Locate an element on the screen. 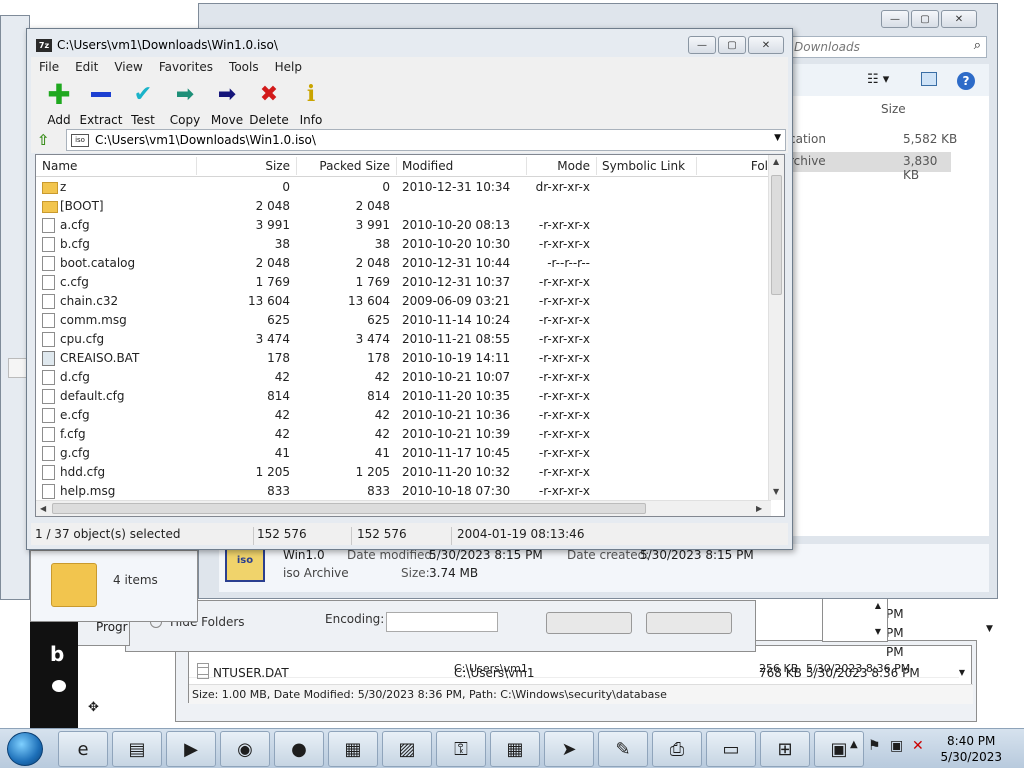 The image size is (1024, 769). menu-tools: Tools is located at coordinates (244, 67).